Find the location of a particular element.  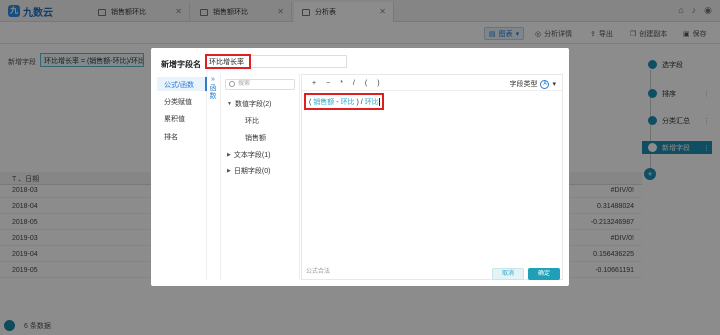

confirm-button: 确定 is located at coordinates (544, 274).